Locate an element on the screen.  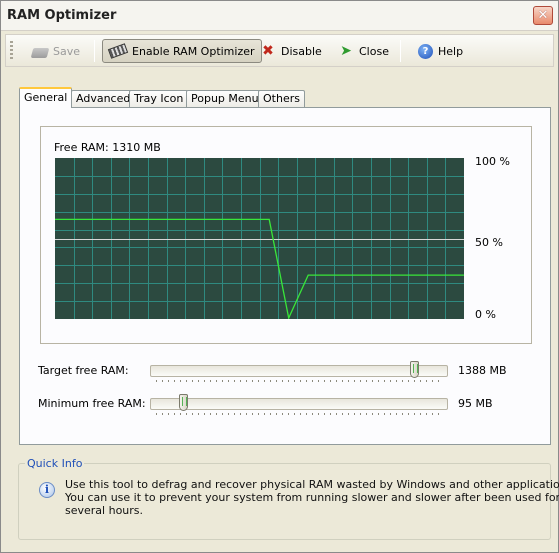
help-button-label: Help is located at coordinates (451, 51).